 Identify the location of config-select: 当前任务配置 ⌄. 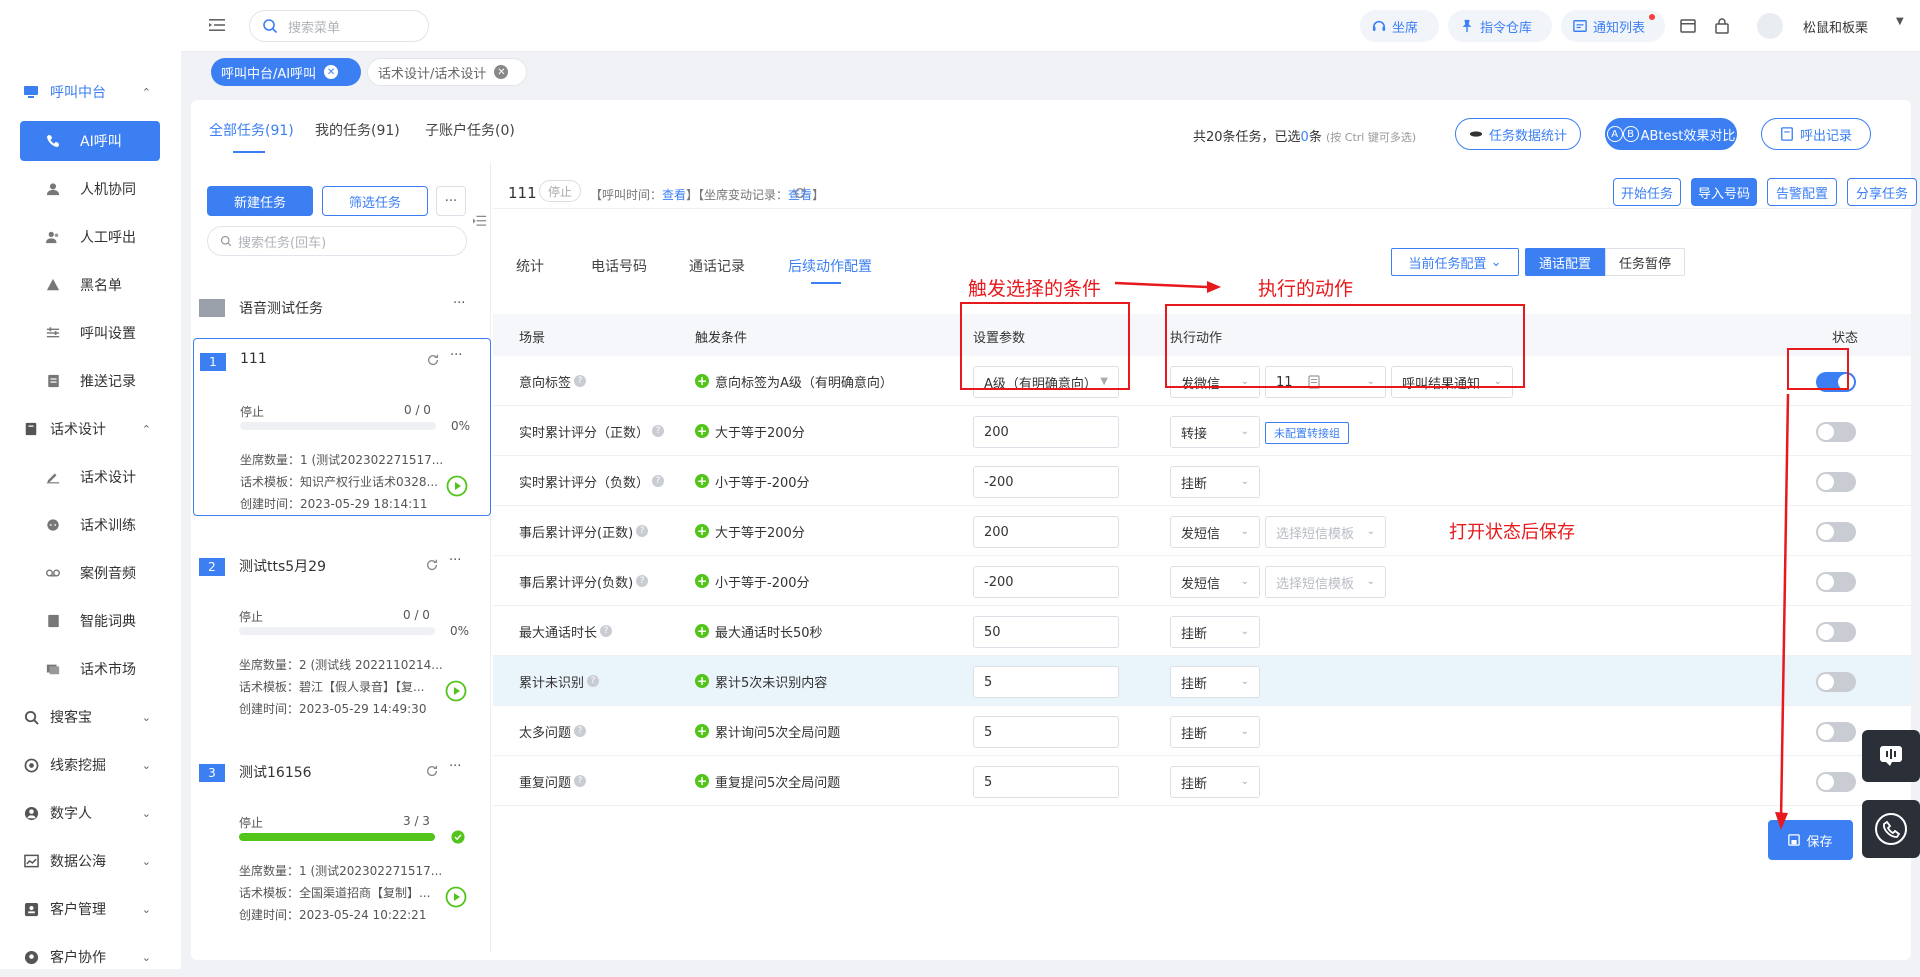
(1455, 262).